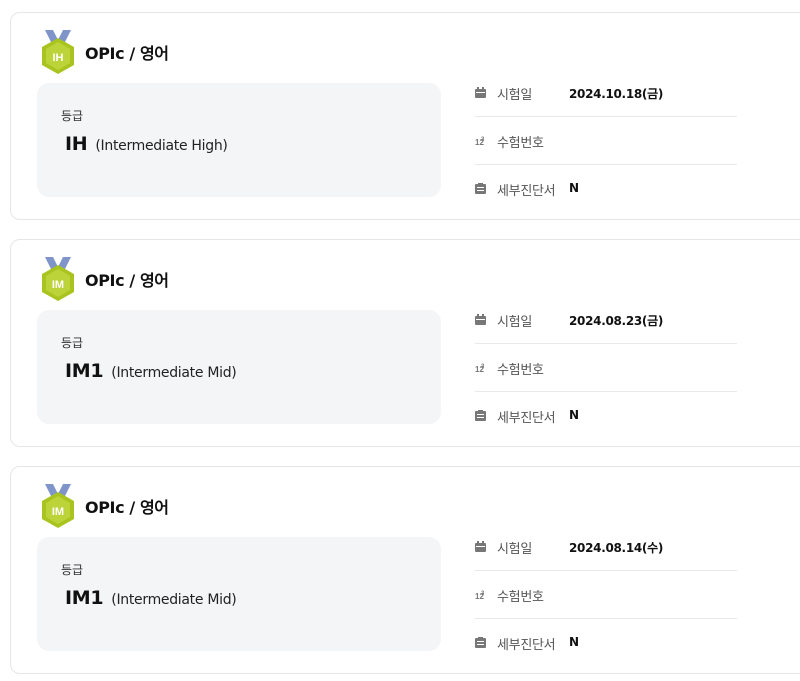 Image resolution: width=800 pixels, height=681 pixels. I want to click on grade-description: (Intermediate High), so click(161, 146).